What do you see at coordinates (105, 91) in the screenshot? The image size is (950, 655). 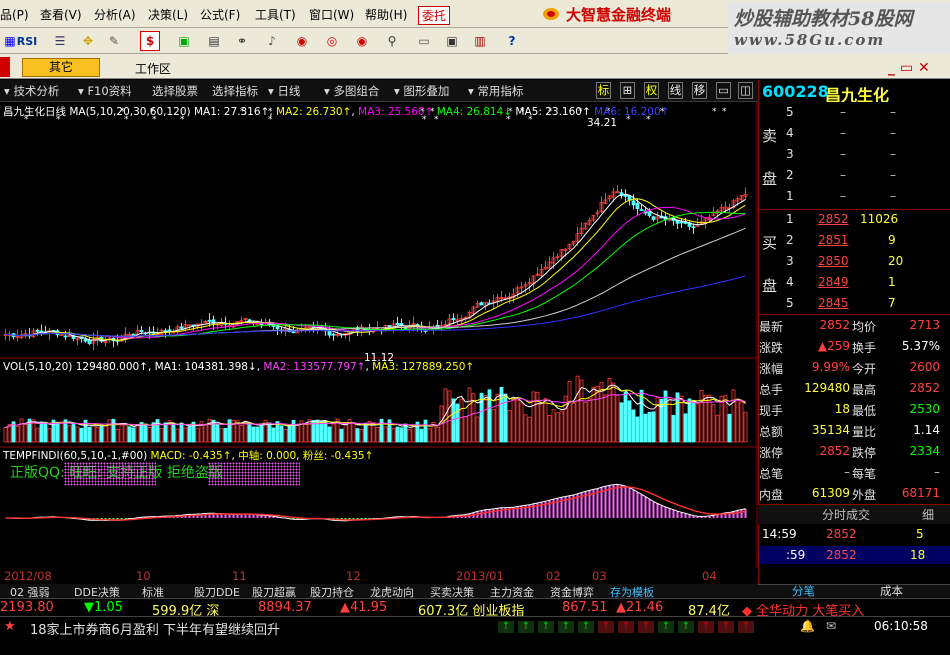 I see `chart-toolbar-f10: ▾ F10资料` at bounding box center [105, 91].